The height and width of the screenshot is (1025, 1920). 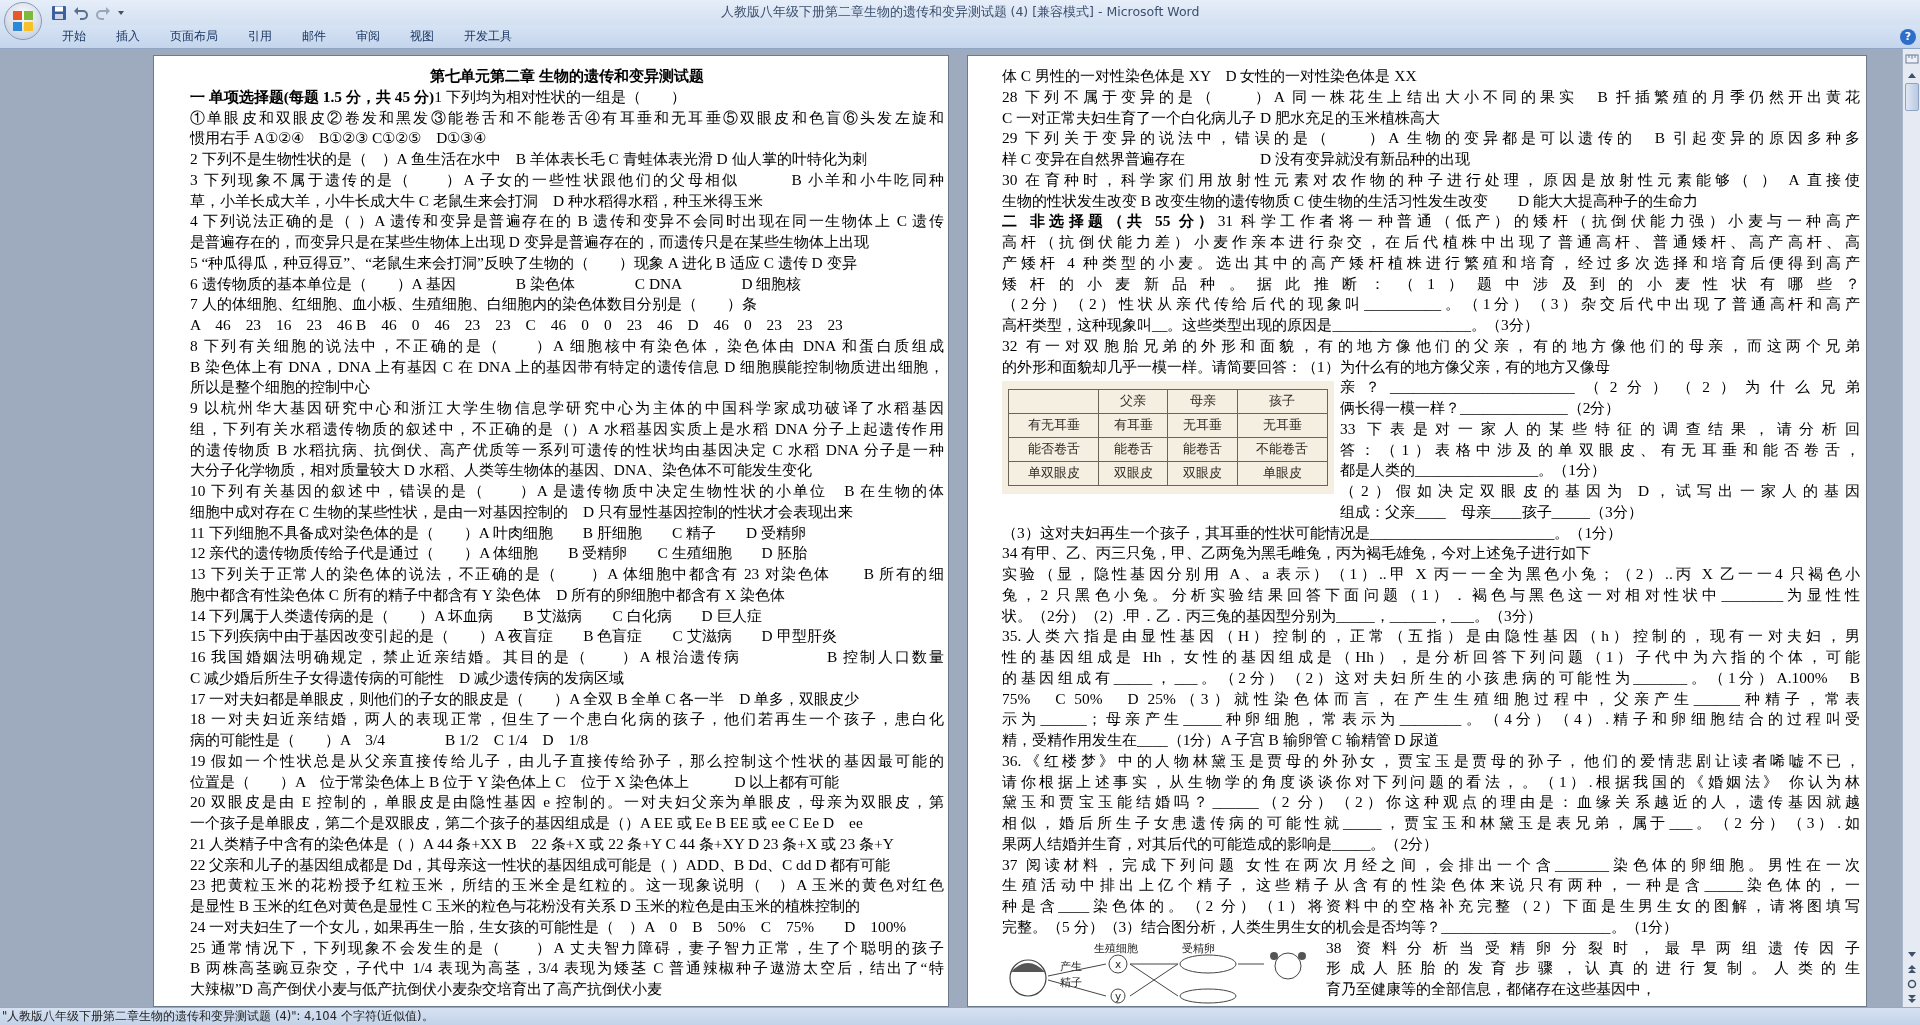 What do you see at coordinates (525, 698) in the screenshot?
I see `paragraph: 17 一对夫妇都是单眼皮，则他们的子女的眼皮是（ ）A 全双 B 全单 C 各一半 D 单多，双眼皮少` at bounding box center [525, 698].